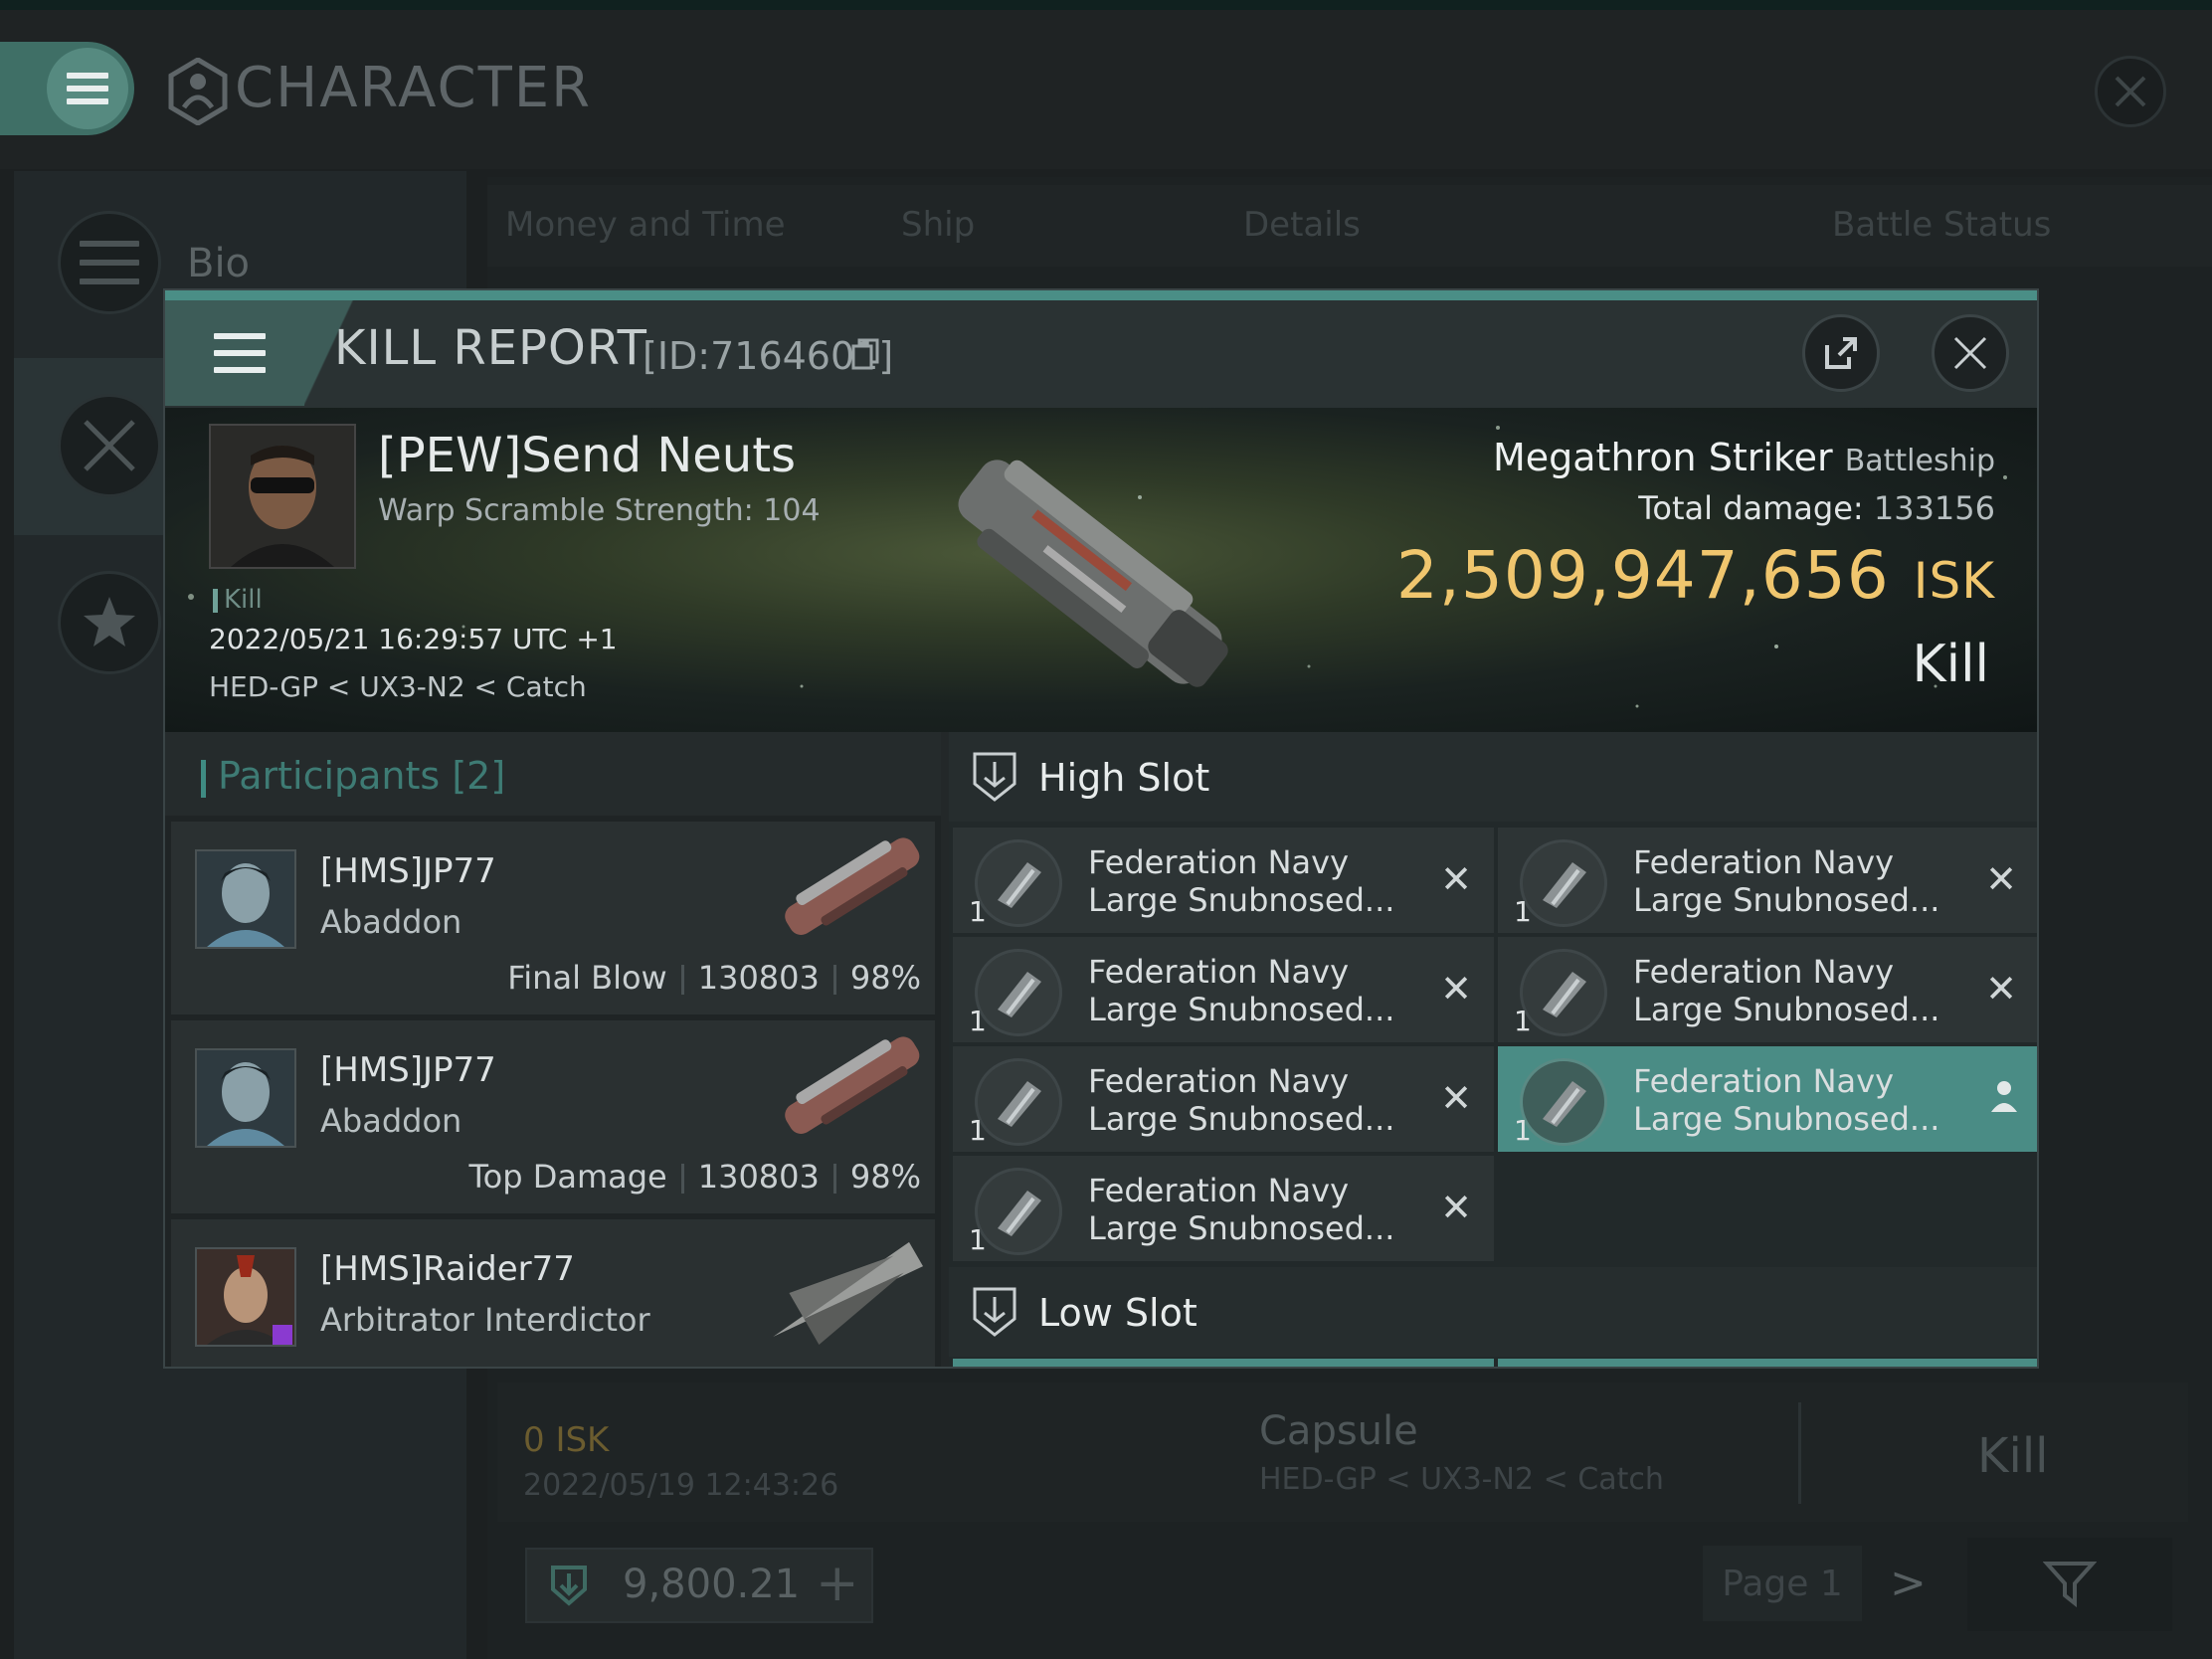 This screenshot has height=1659, width=2212. I want to click on ship-class: Battleship, so click(1919, 461).